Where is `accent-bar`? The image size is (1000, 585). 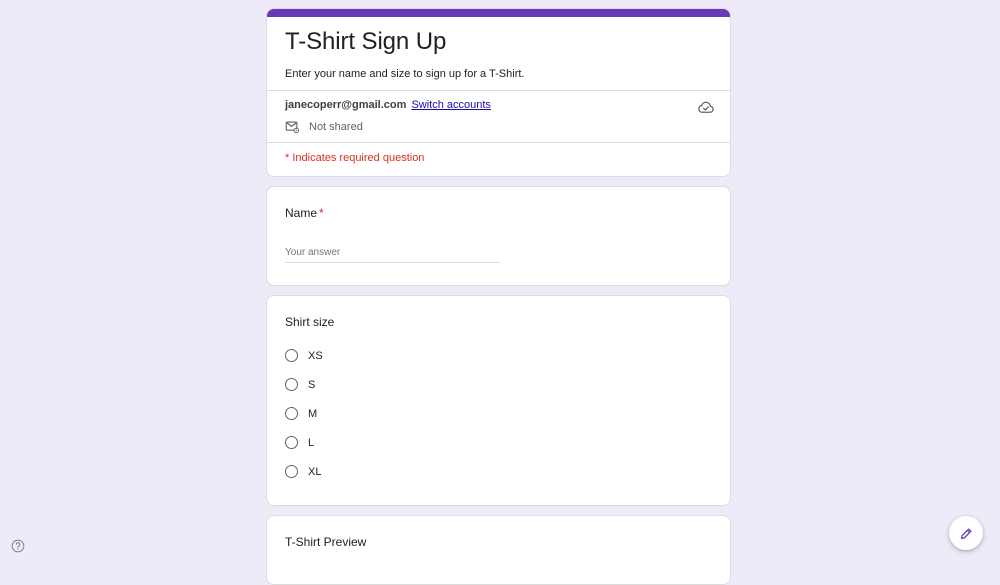 accent-bar is located at coordinates (498, 13).